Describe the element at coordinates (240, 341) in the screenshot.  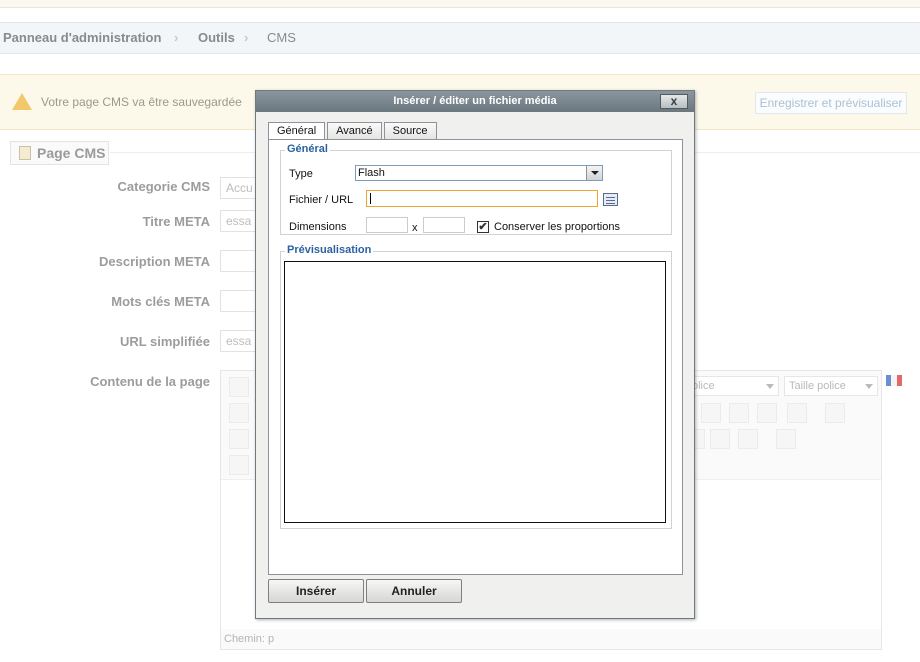
I see `url-input: essa` at that location.